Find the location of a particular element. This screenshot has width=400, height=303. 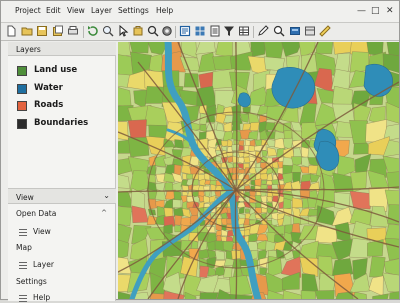

settings-icon is located at coordinates (295, 31).